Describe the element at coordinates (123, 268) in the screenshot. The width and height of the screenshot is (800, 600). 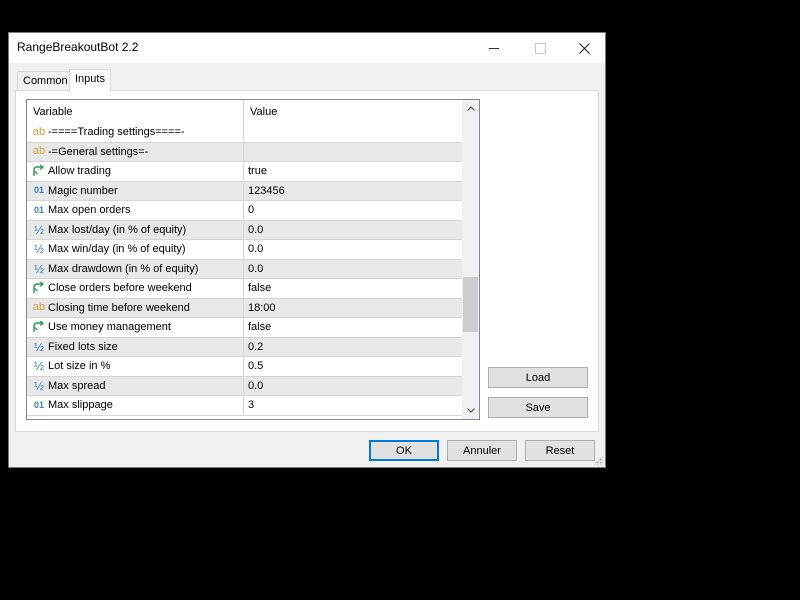
I see `variable-name: Max drawdown (in % of equity)` at that location.